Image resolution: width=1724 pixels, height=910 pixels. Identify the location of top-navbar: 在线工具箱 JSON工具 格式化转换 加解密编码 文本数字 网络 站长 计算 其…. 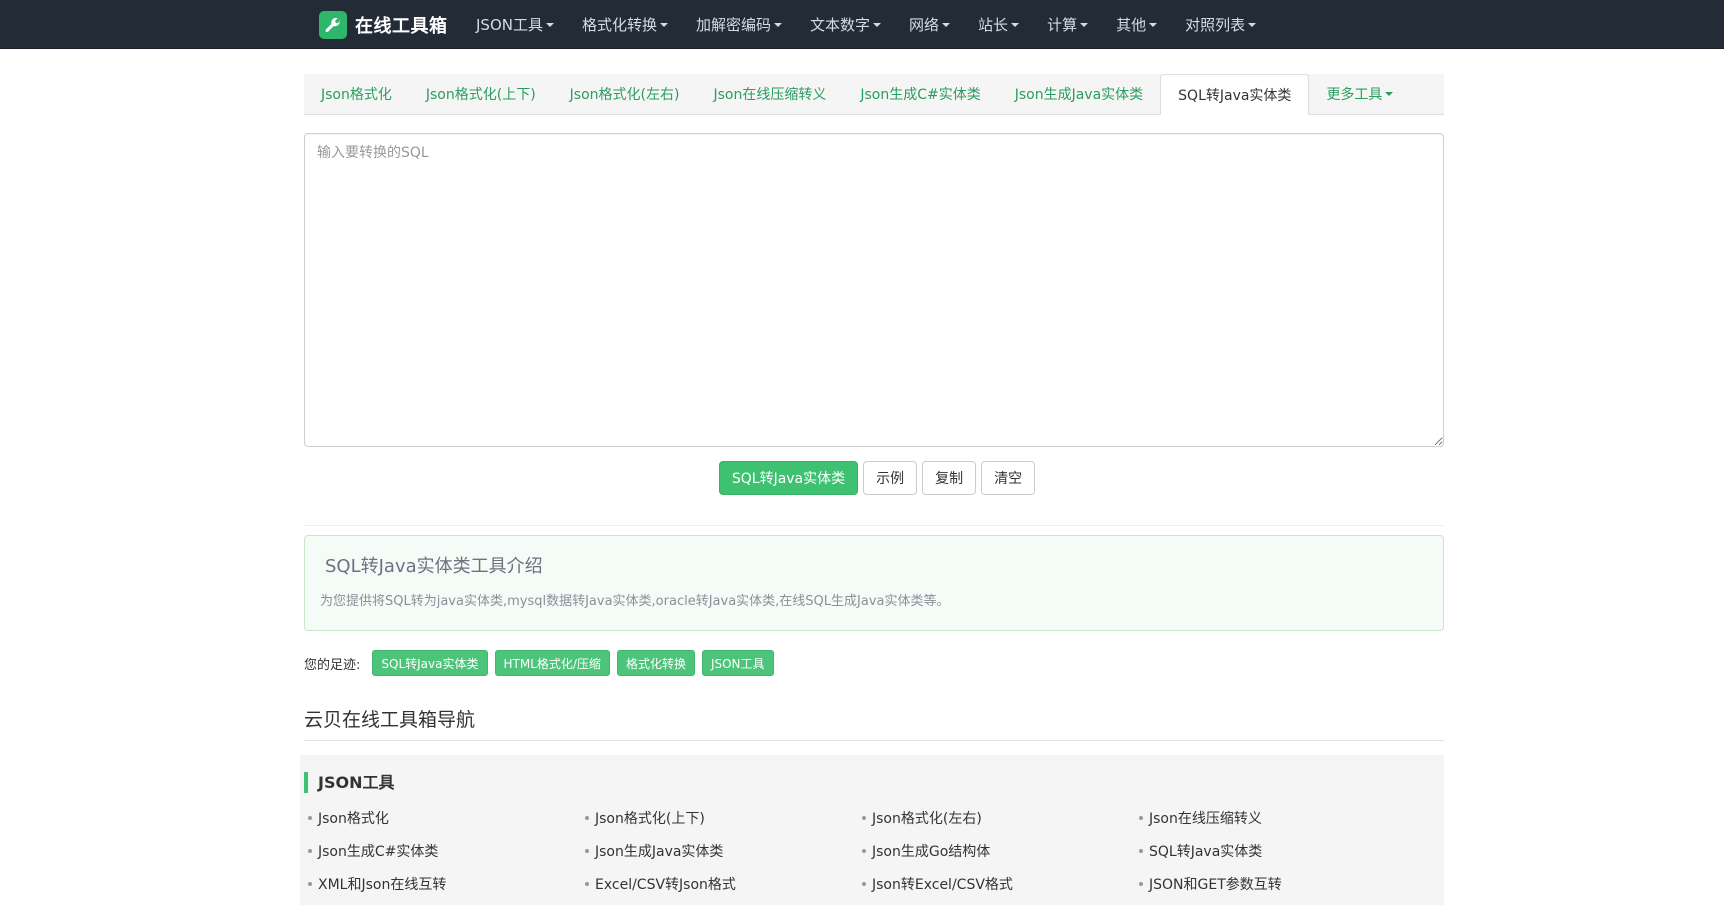
(862, 24).